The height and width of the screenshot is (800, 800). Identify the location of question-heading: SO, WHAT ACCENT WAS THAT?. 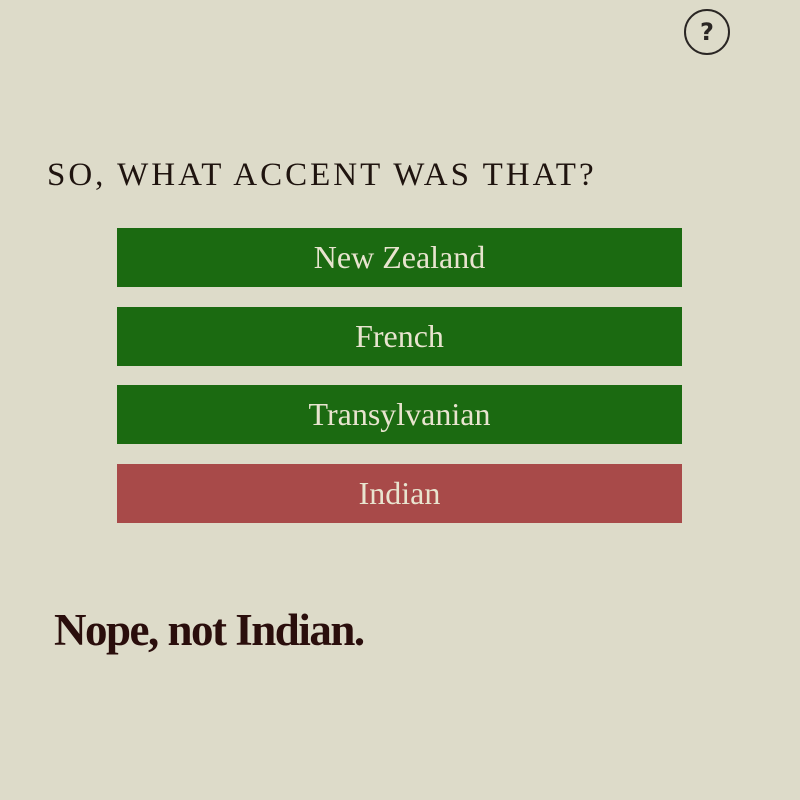
(322, 175).